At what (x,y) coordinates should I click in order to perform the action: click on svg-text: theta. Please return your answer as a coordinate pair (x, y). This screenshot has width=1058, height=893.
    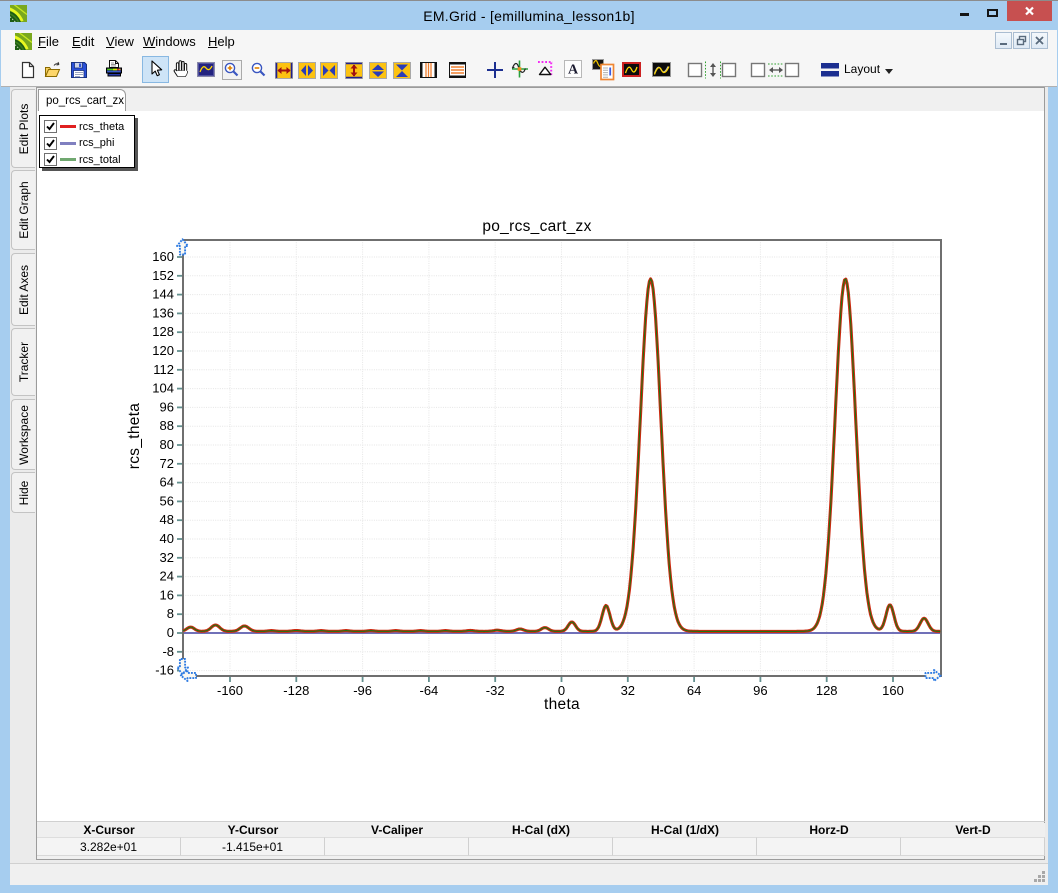
    Looking at the image, I should click on (562, 704).